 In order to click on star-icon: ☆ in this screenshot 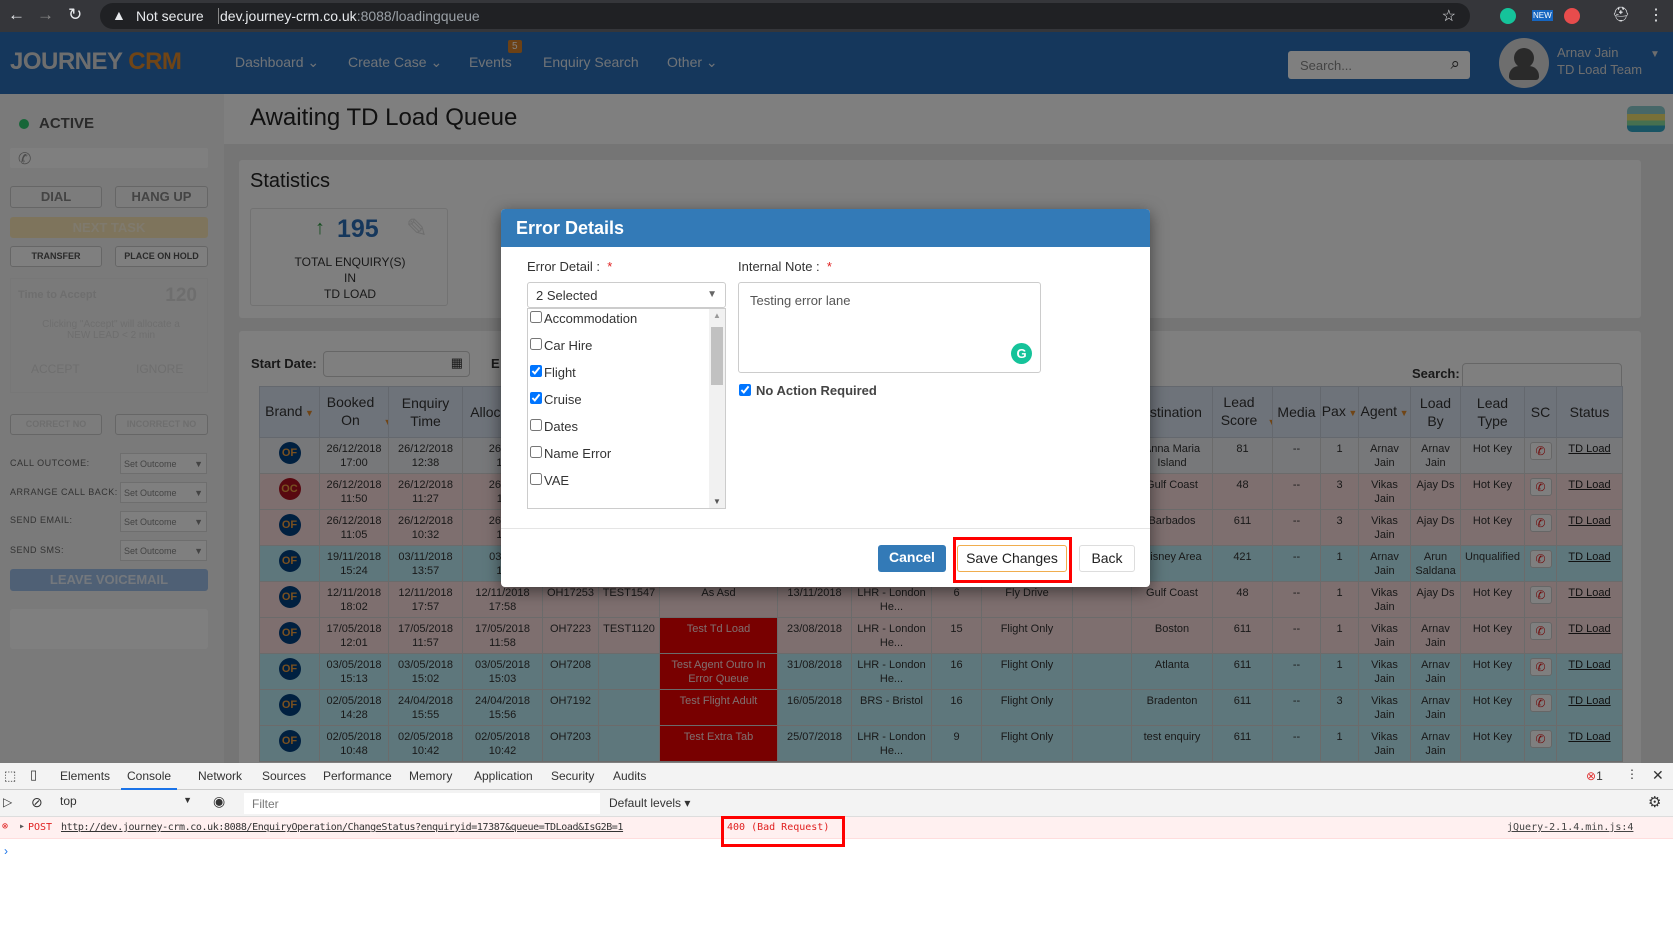, I will do `click(1449, 16)`.